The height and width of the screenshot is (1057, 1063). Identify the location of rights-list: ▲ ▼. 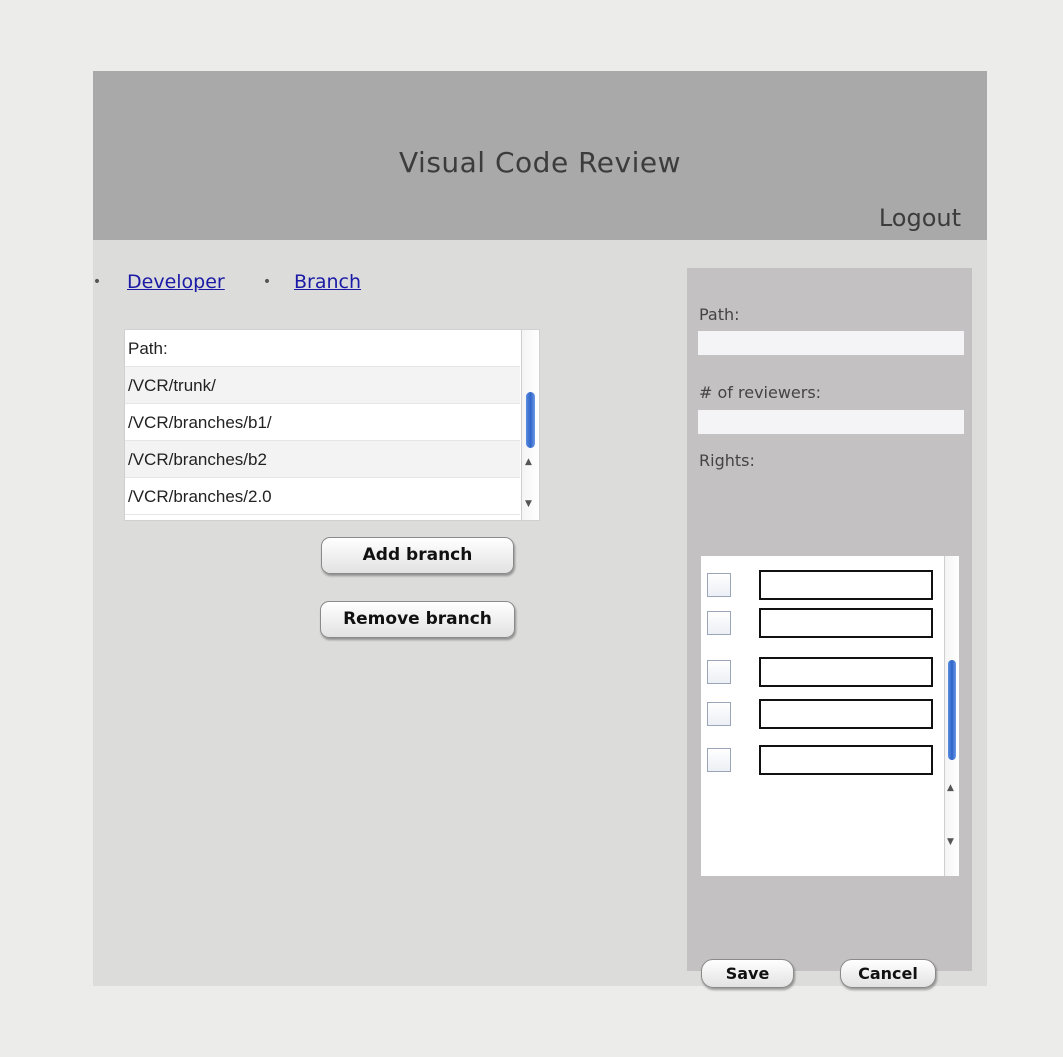
(830, 716).